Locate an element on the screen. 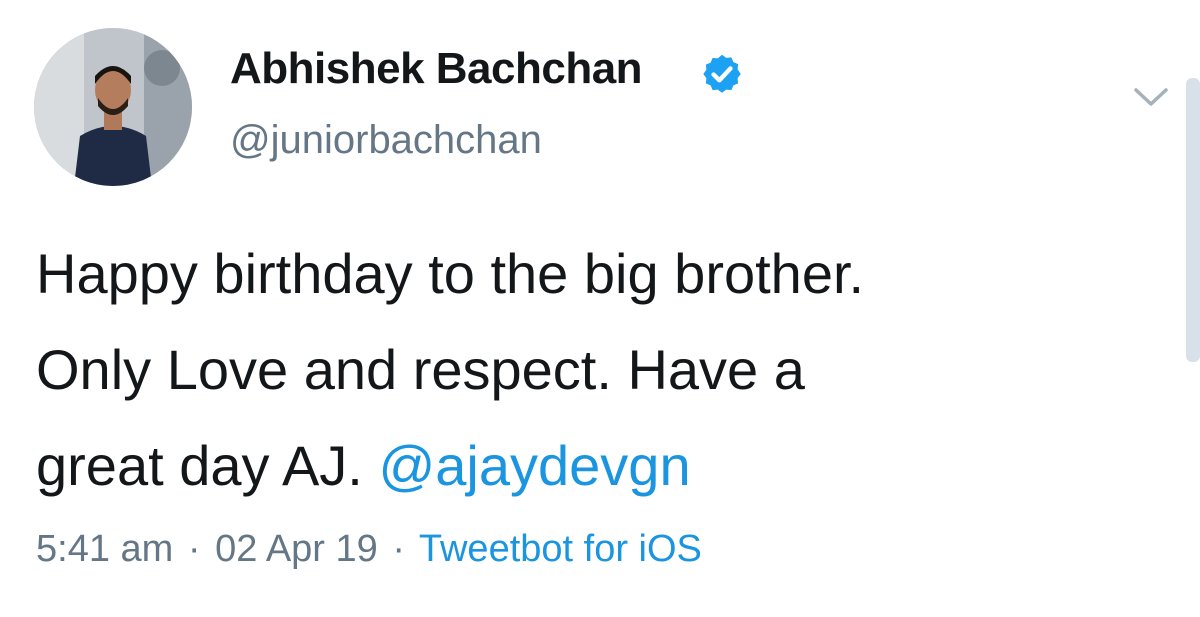 This screenshot has height=617, width=1200. tweet-date: 02 Apr 19 is located at coordinates (296, 549).